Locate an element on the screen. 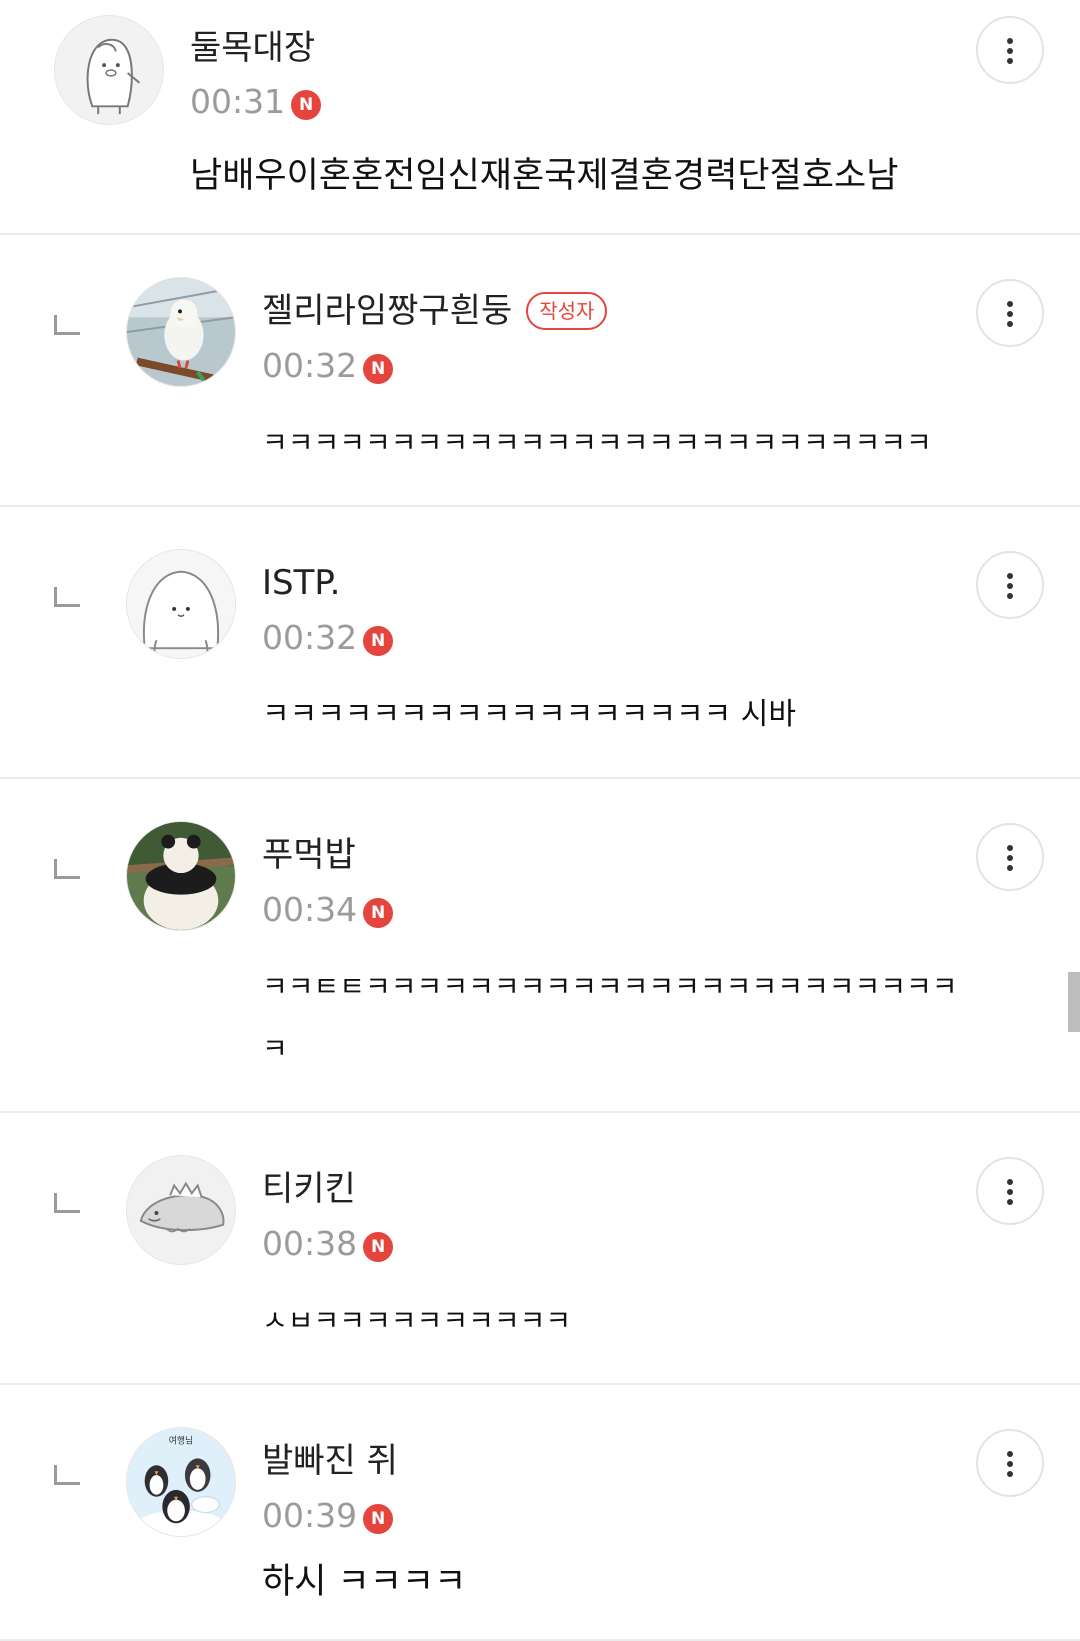 The width and height of the screenshot is (1080, 1641). comment-text: ㅋㅋㅌㅌㅋㅋㅋㅋㅋㅋㅋㅋㅋㅋㅋㅋㅋㅋㅋㅋㅋㅋㅋㅋㅋㅋㅋㅋ is located at coordinates (610, 1017).